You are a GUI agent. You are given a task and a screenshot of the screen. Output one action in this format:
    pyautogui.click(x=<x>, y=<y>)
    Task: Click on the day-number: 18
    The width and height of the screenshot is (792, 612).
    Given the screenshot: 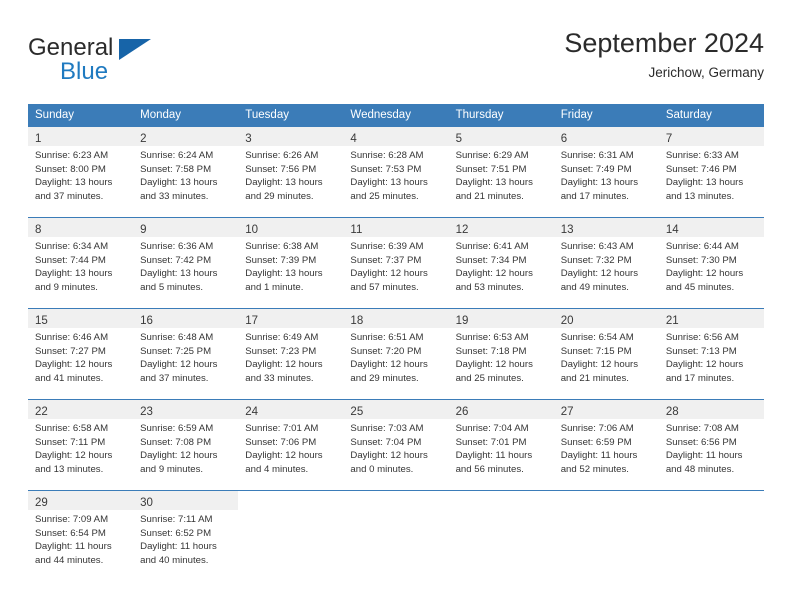 What is the action you would take?
    pyautogui.click(x=357, y=321)
    